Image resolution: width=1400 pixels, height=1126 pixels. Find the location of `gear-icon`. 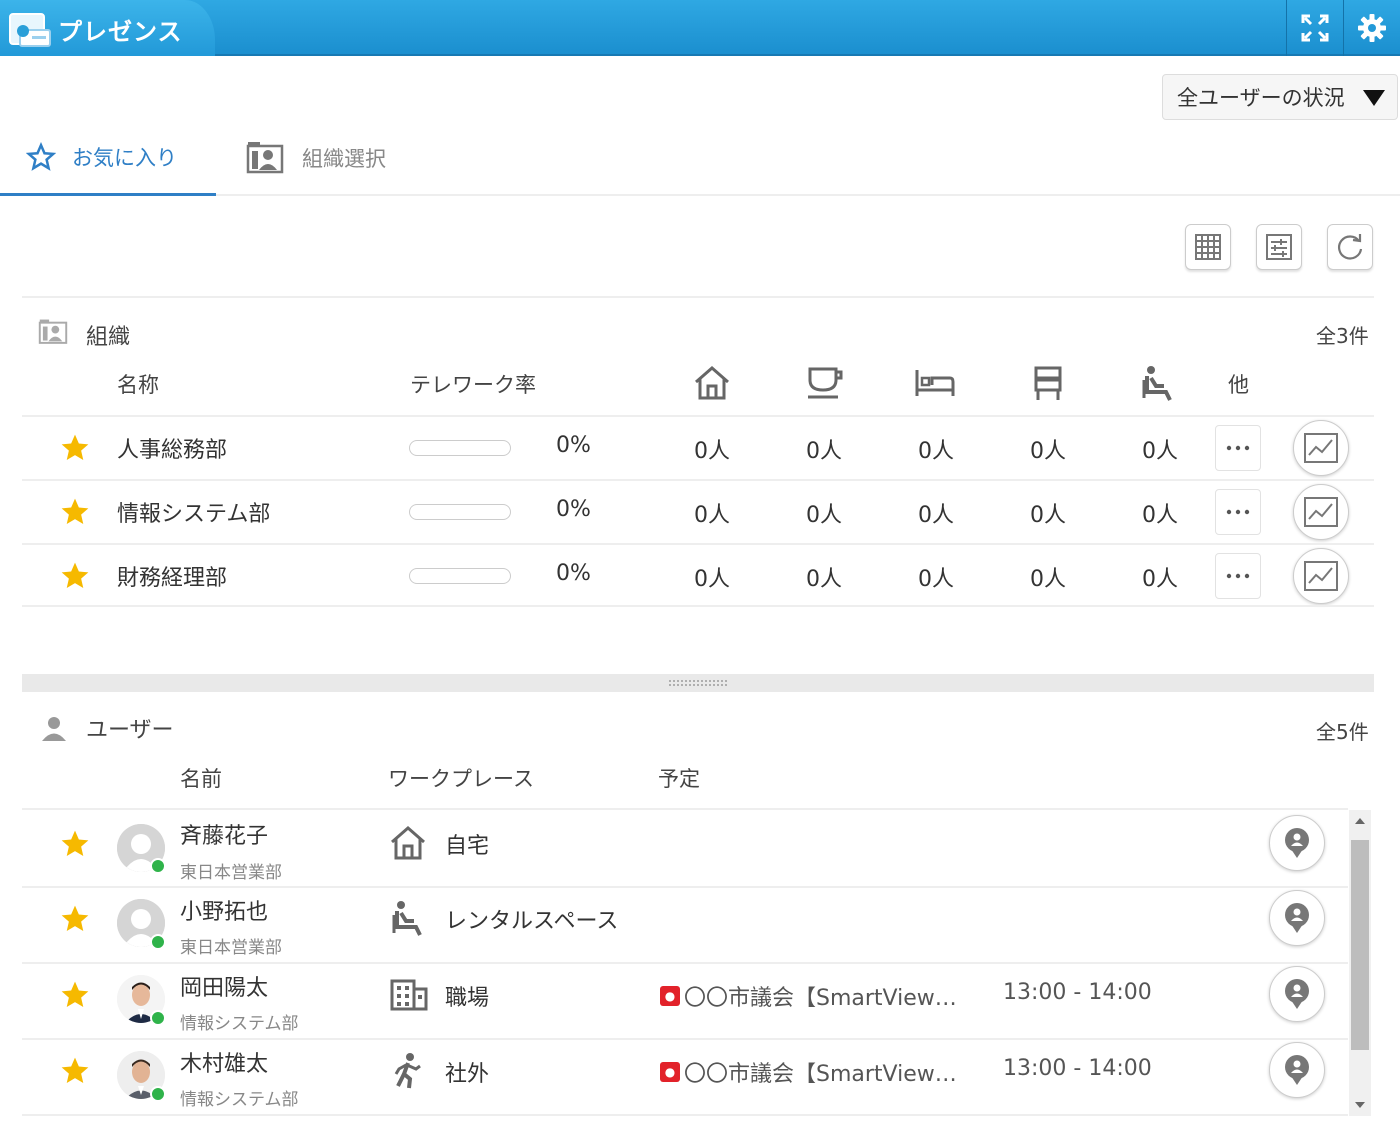

gear-icon is located at coordinates (1371, 28).